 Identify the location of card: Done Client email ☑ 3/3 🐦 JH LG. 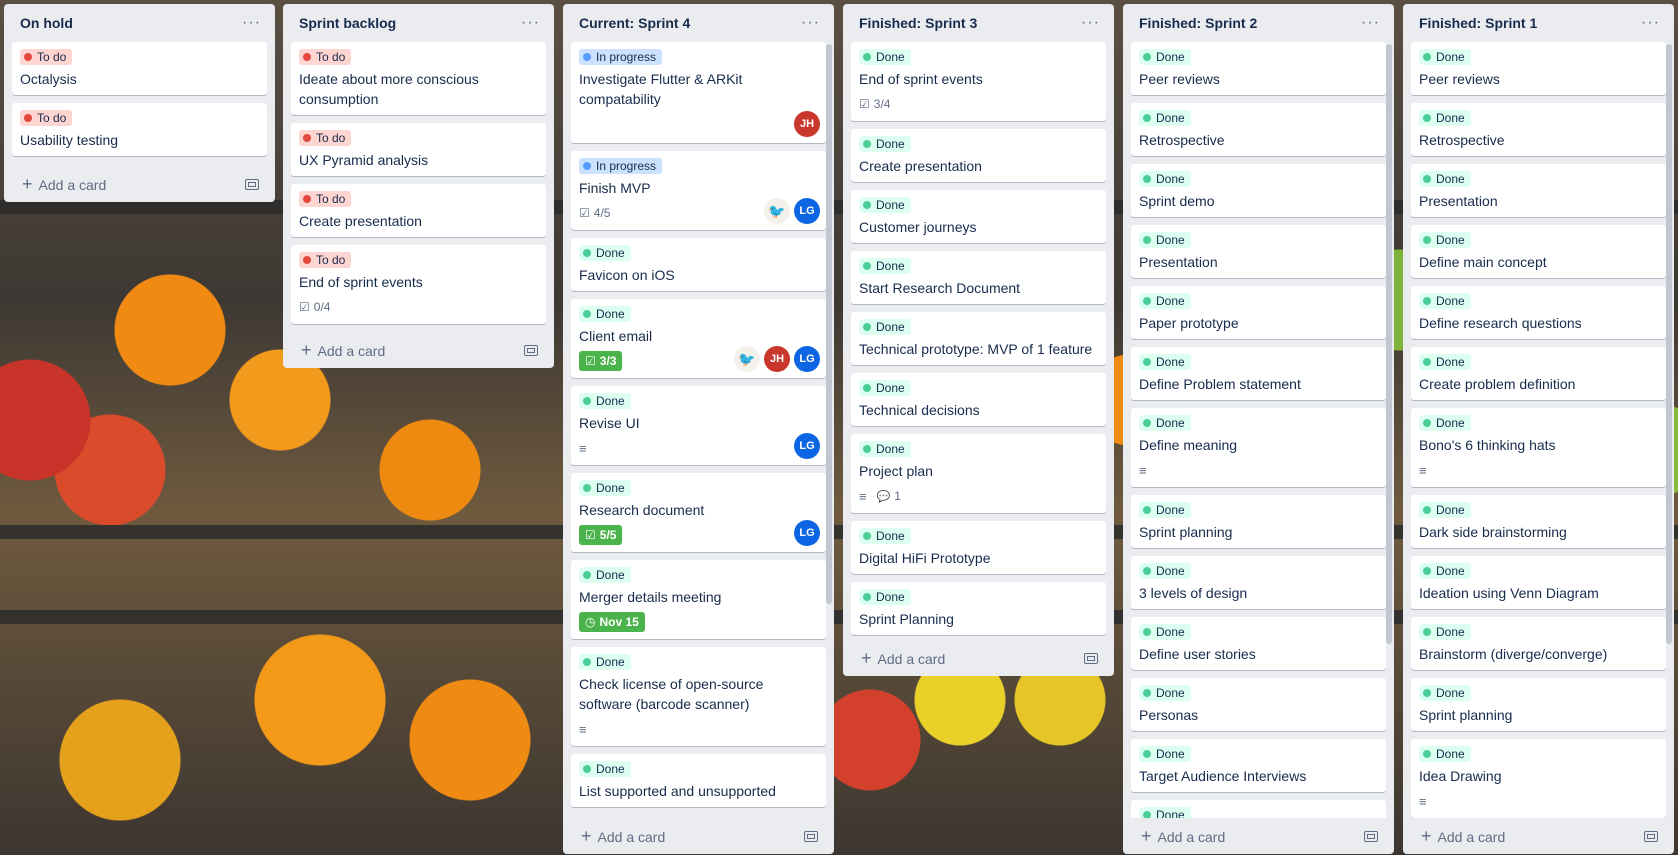
(698, 338).